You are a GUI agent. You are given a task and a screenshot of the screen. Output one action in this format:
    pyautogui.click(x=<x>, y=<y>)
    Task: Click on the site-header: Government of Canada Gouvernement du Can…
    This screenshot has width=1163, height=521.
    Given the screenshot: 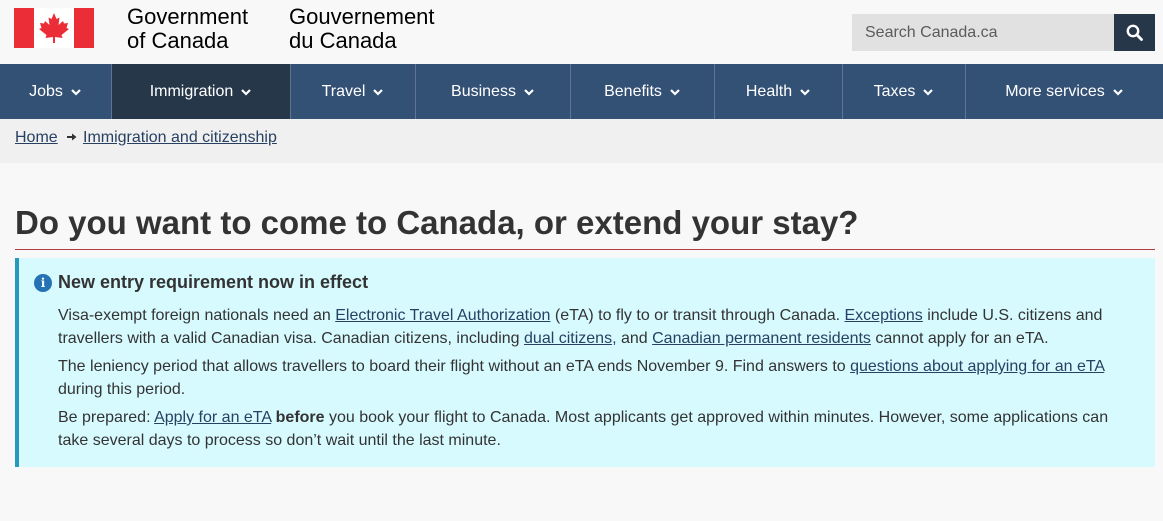 What is the action you would take?
    pyautogui.click(x=581, y=32)
    